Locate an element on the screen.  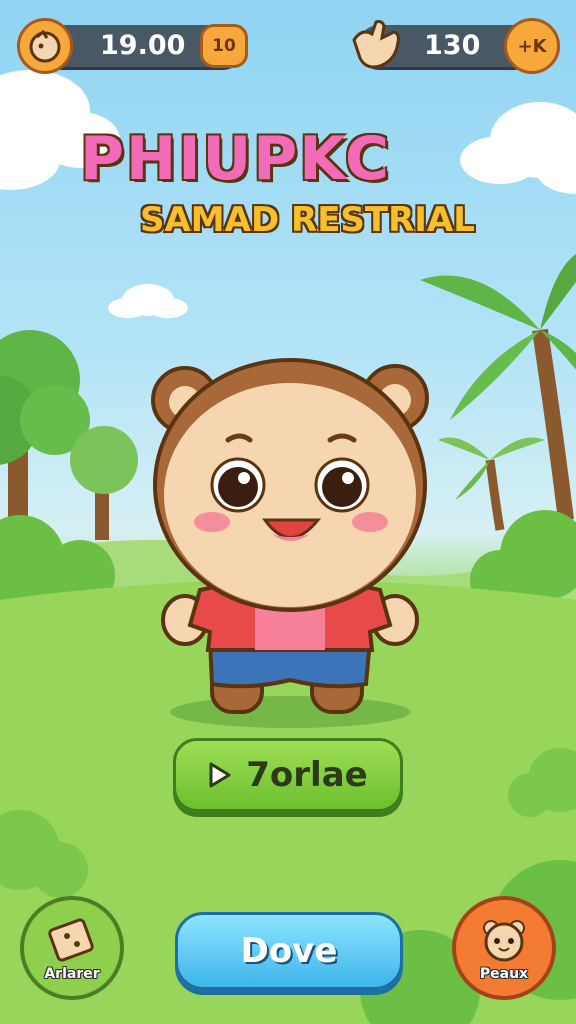
add-currency-button: +K is located at coordinates (532, 46).